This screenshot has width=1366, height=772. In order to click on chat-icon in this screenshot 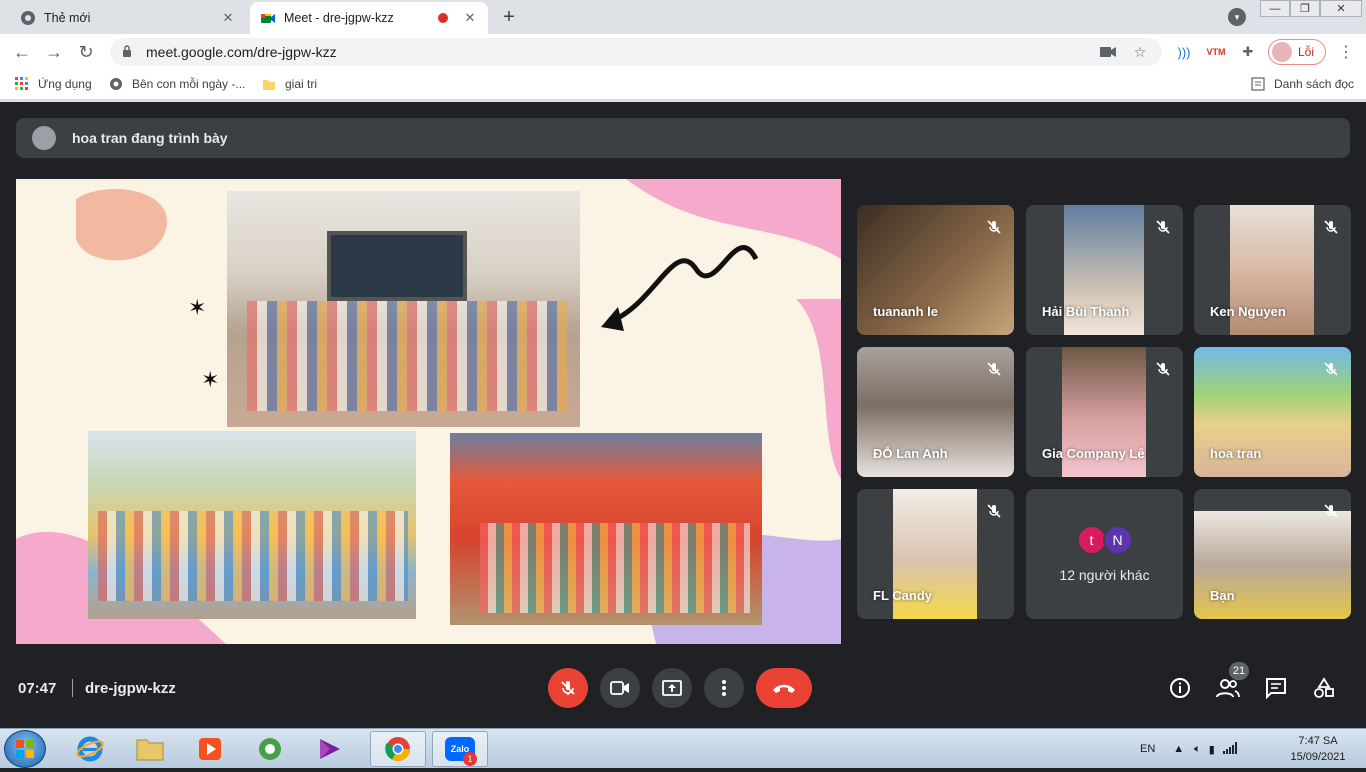, I will do `click(1276, 688)`.